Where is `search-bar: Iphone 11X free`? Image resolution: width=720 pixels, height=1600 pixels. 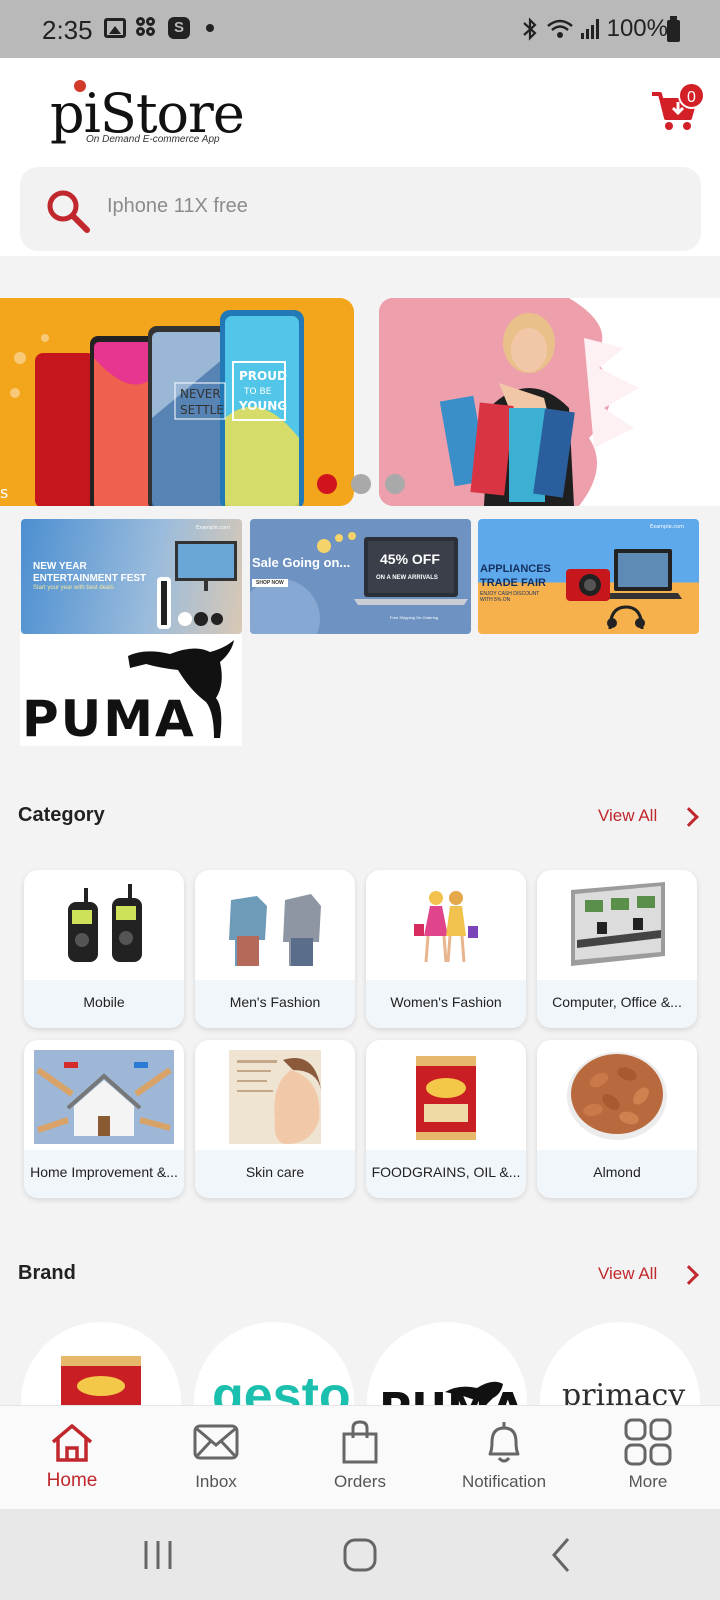 search-bar: Iphone 11X free is located at coordinates (360, 209).